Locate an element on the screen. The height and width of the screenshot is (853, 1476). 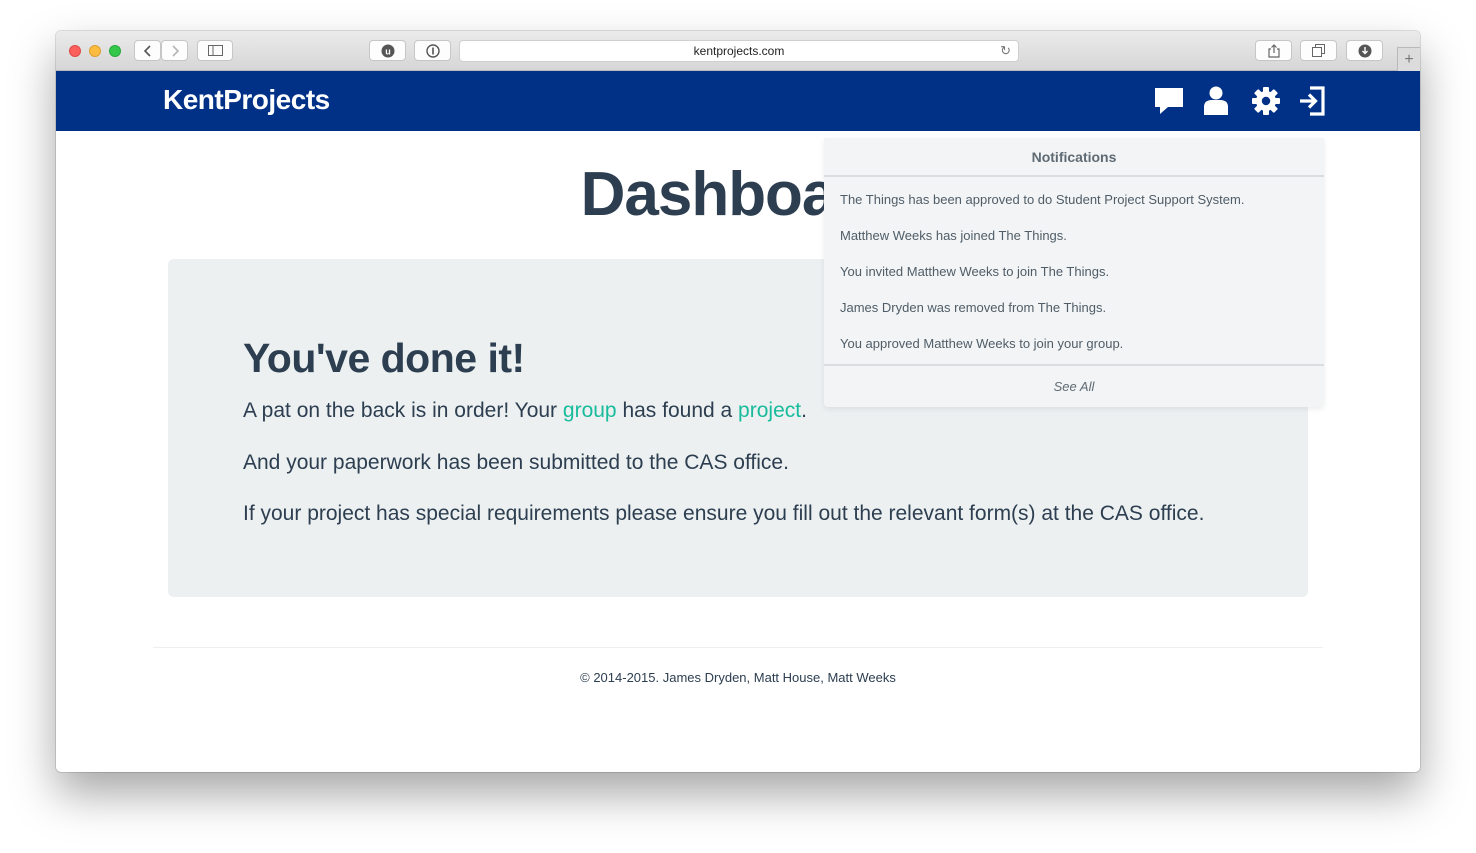
sidebar-button is located at coordinates (215, 50).